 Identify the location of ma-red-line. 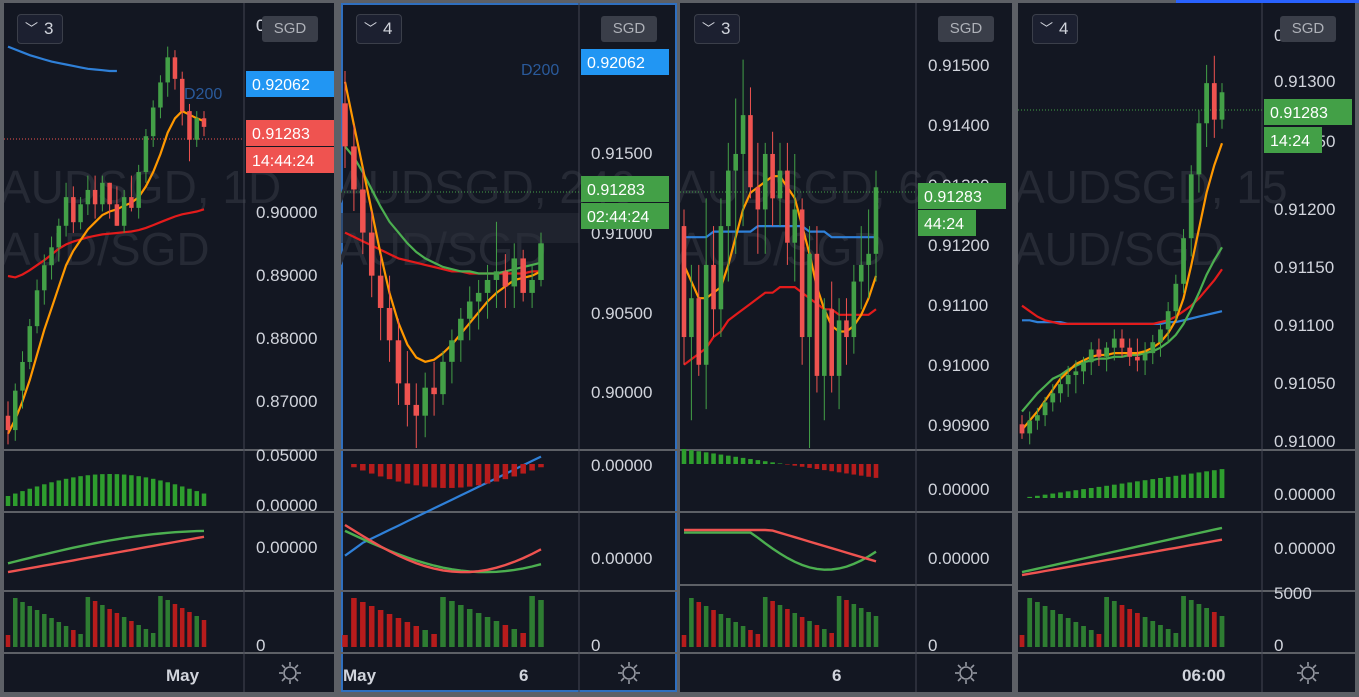
(1122, 296).